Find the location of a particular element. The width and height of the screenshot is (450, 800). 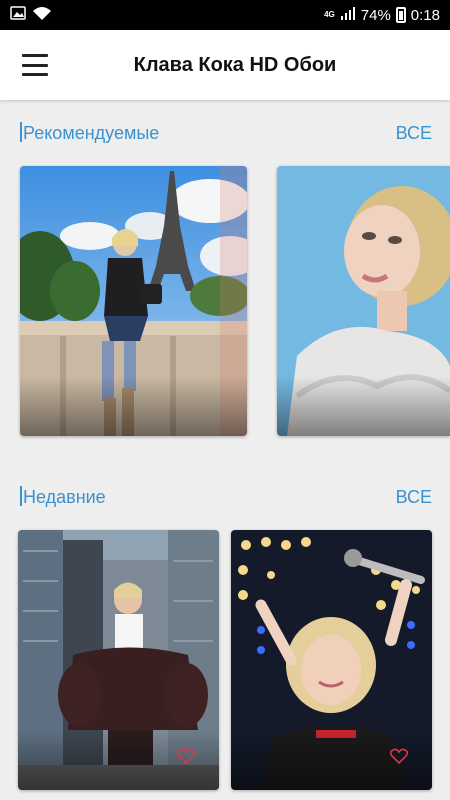

recommended-title: Рекомендуемые is located at coordinates (89, 133).